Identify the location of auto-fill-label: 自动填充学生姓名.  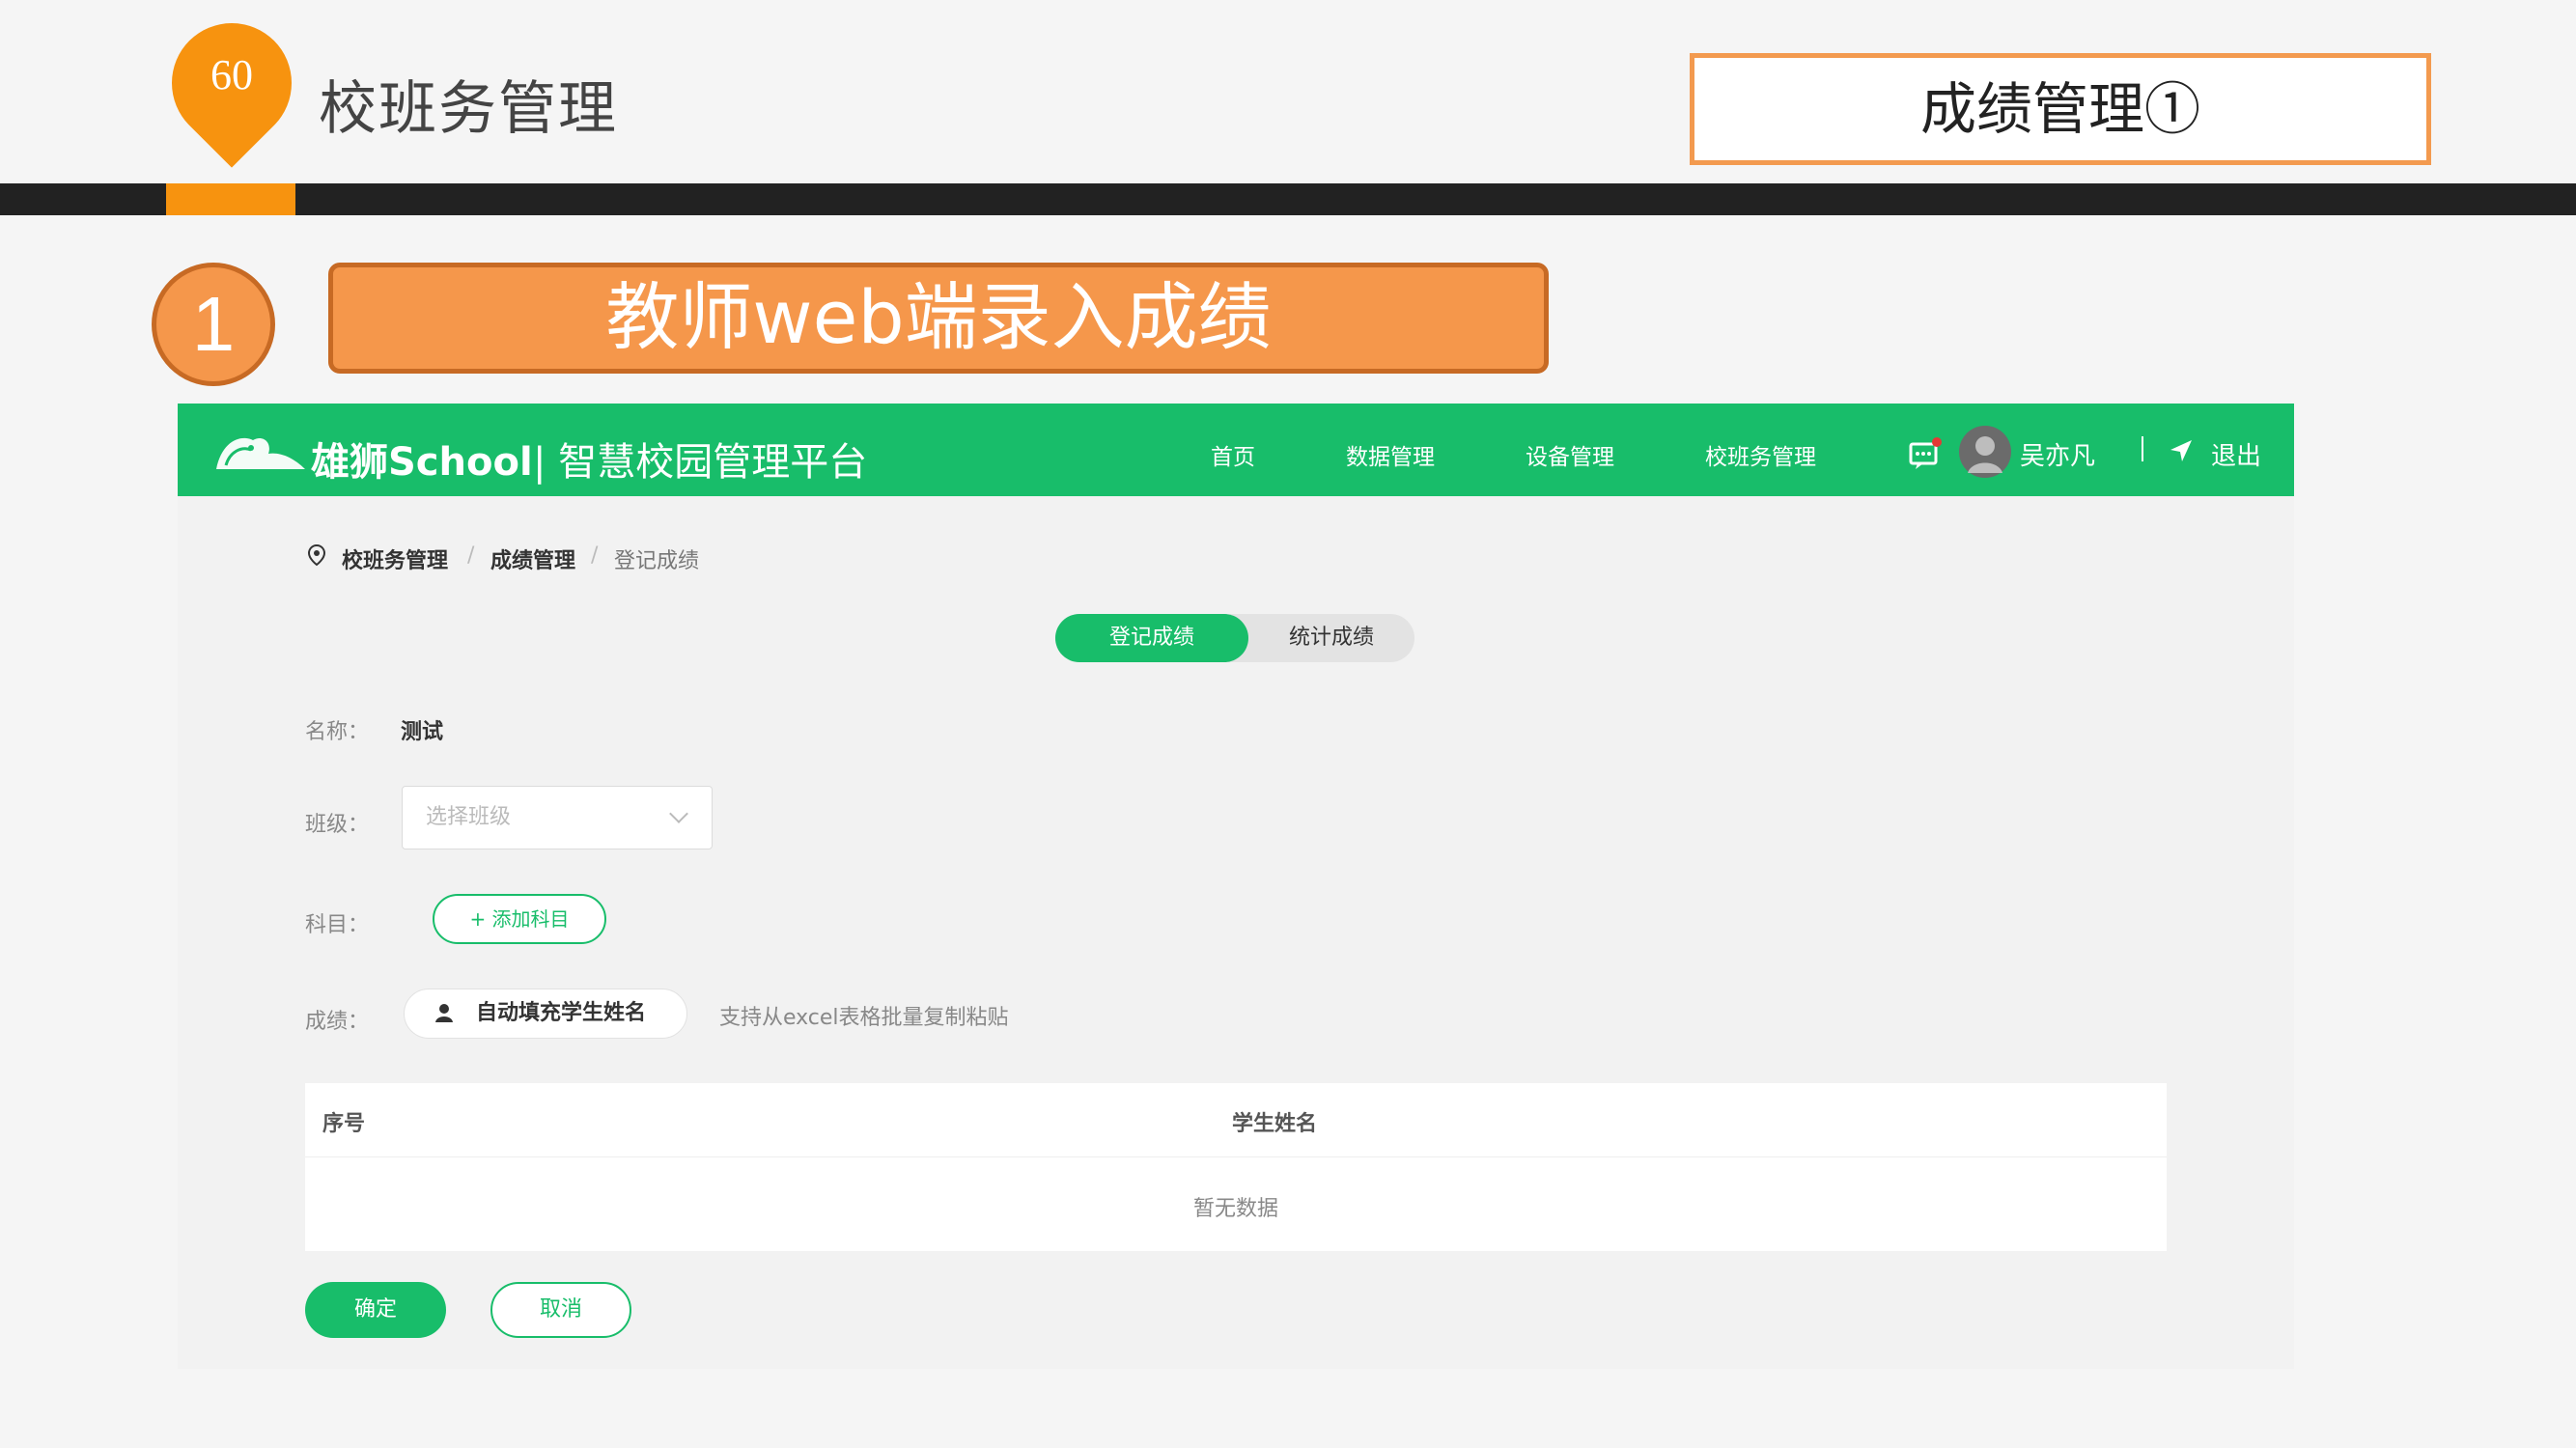
(561, 1013).